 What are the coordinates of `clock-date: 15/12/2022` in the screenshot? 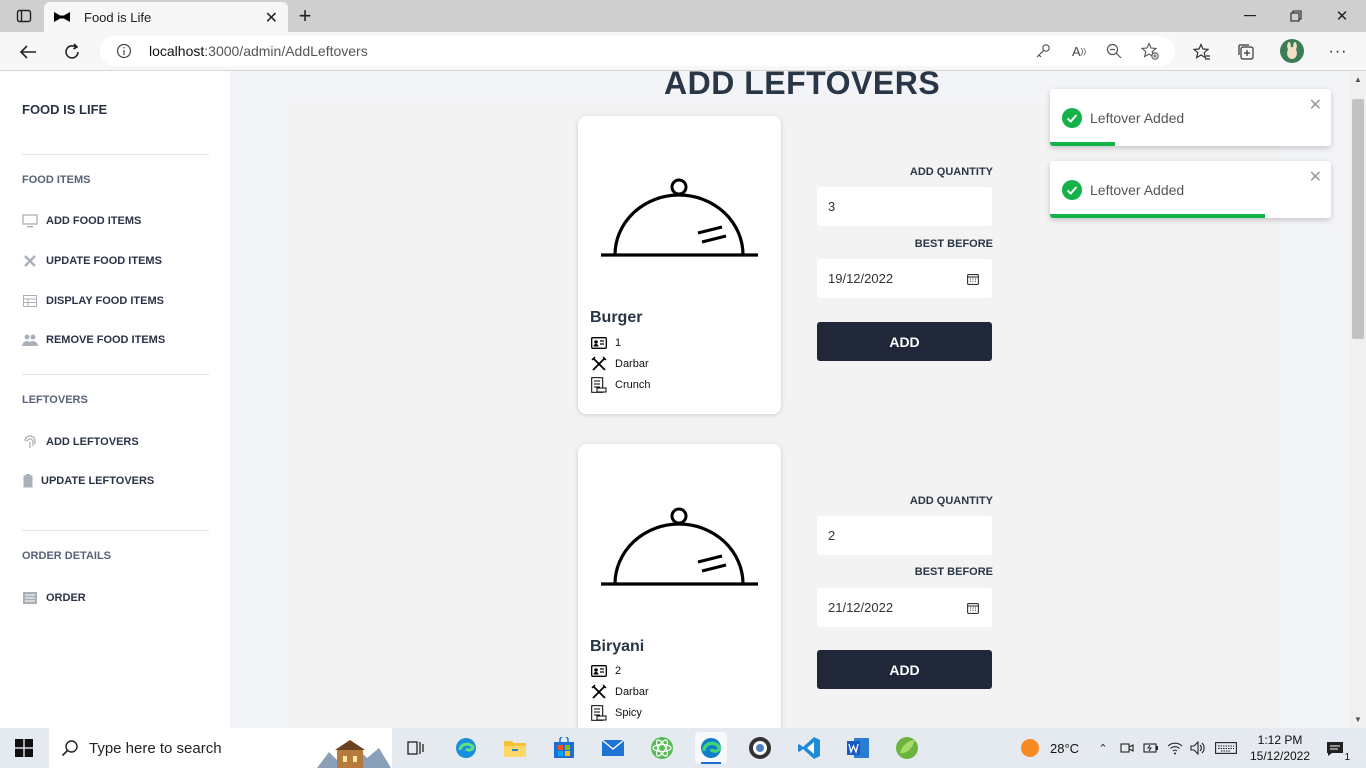 It's located at (1280, 756).